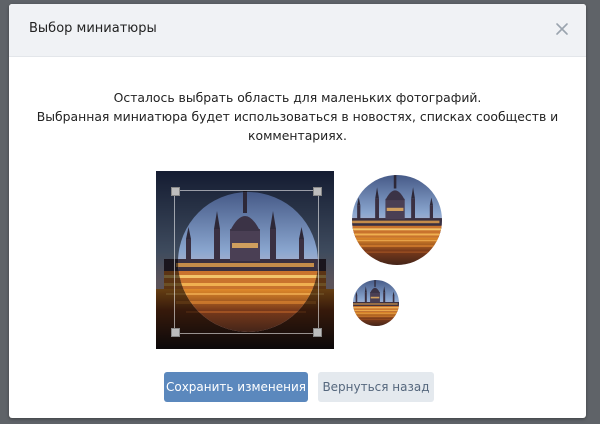 The width and height of the screenshot is (600, 424). Describe the element at coordinates (297, 30) in the screenshot. I see `dialog-header: Выбор миниатюры` at that location.